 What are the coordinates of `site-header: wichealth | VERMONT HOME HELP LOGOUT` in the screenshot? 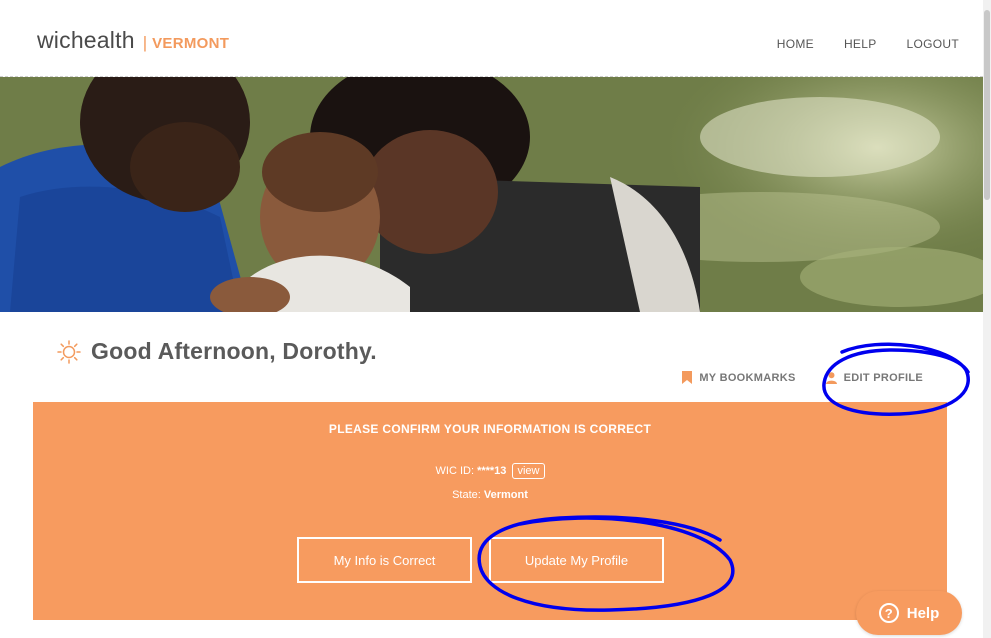 It's located at (491, 38).